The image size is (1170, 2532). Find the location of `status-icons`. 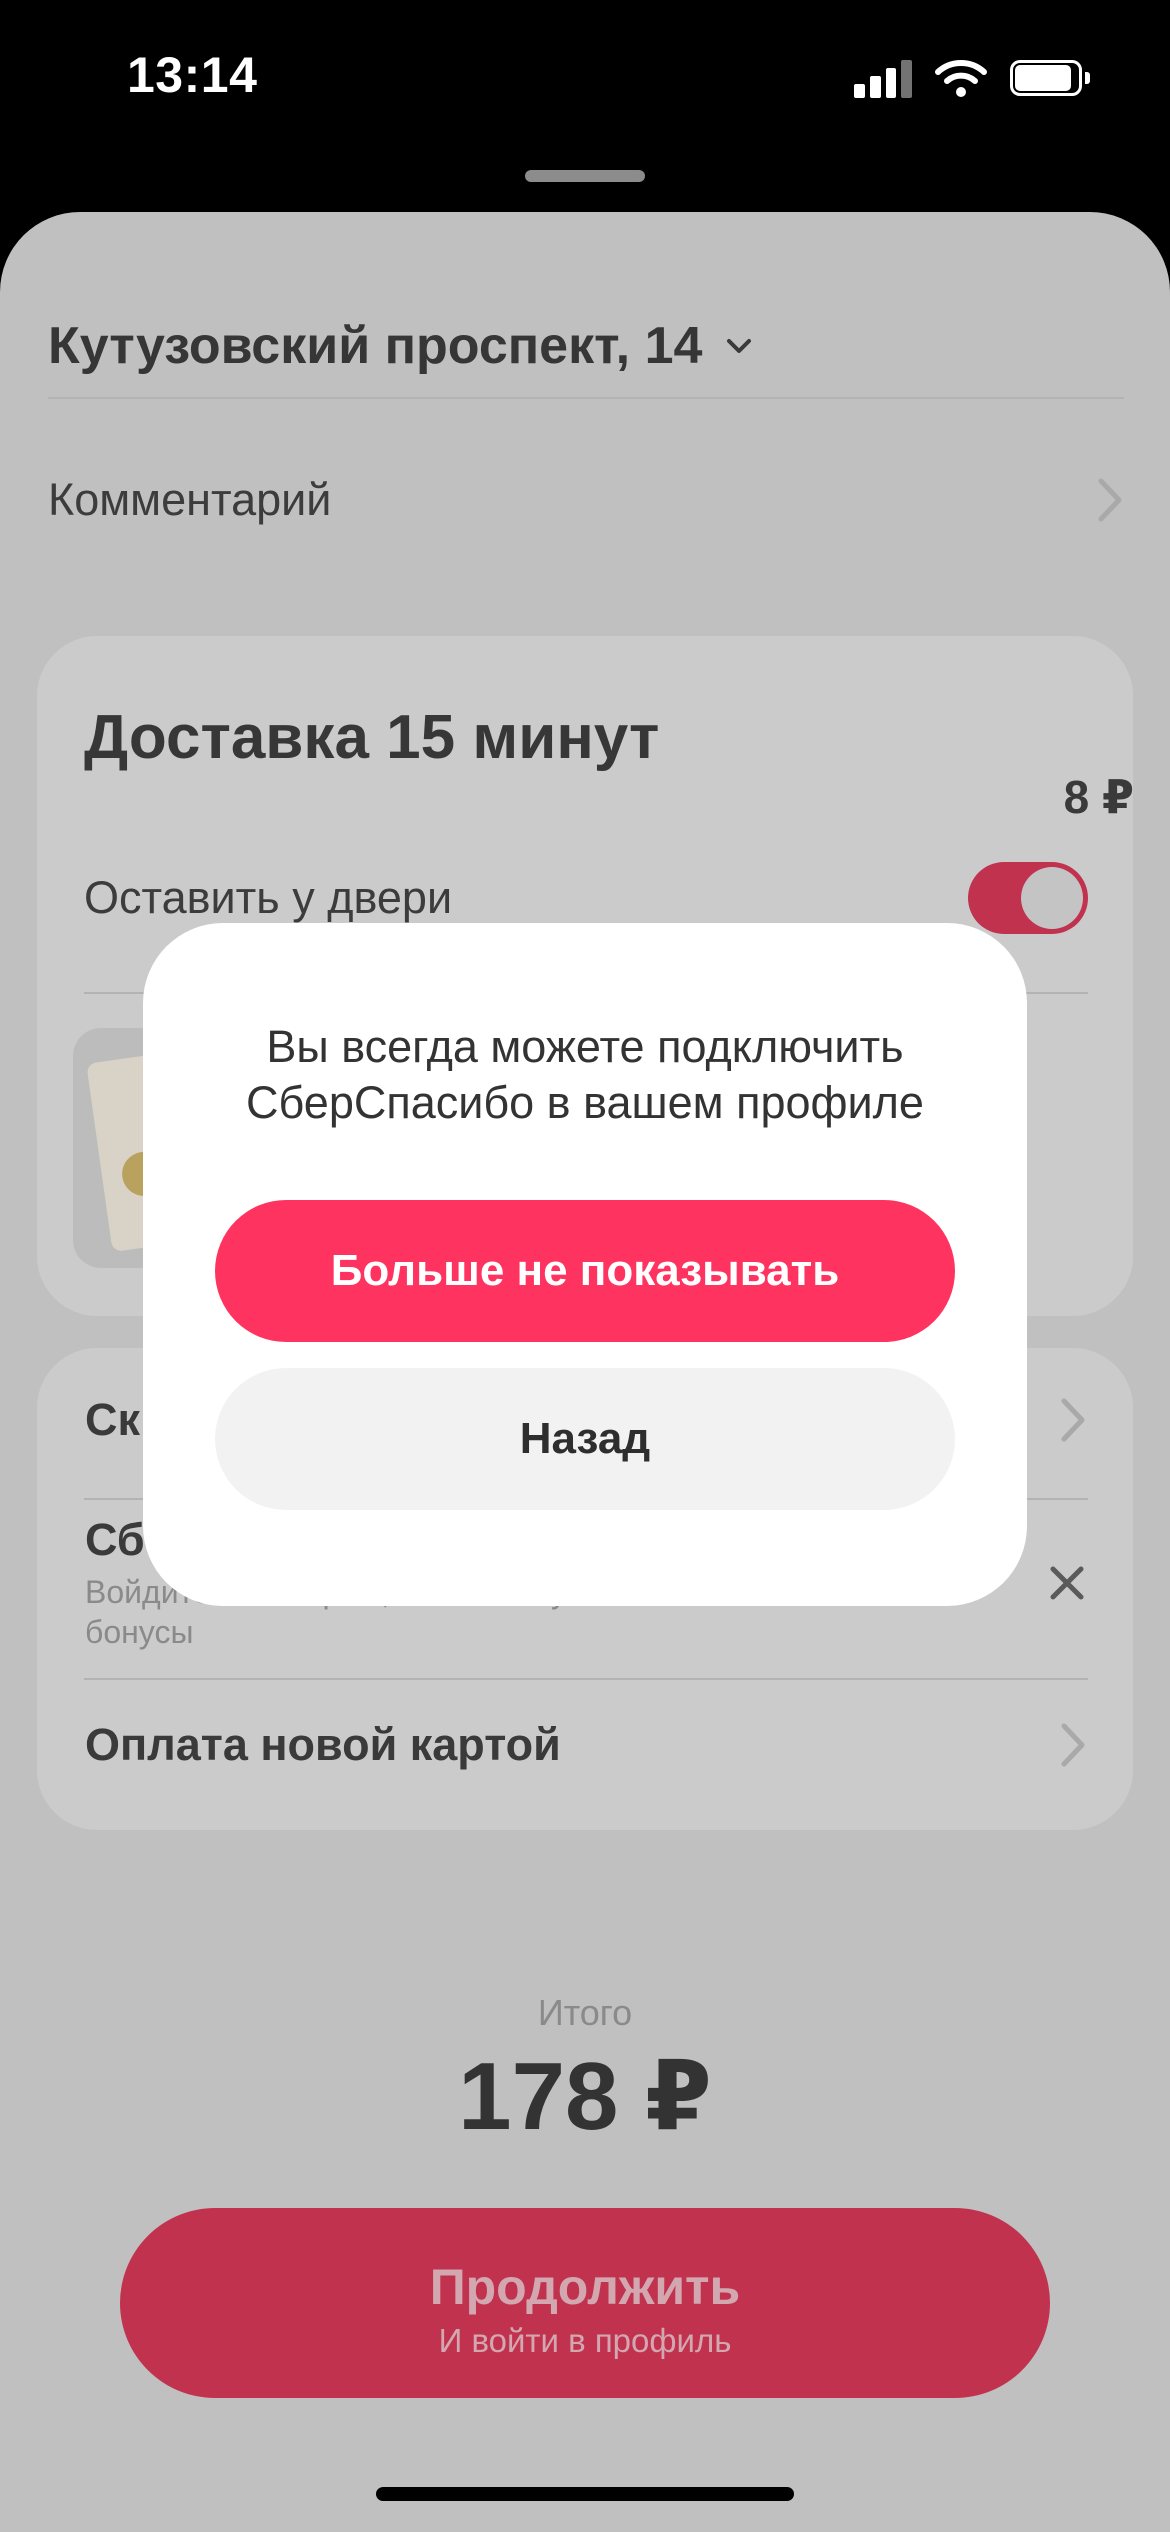

status-icons is located at coordinates (972, 78).